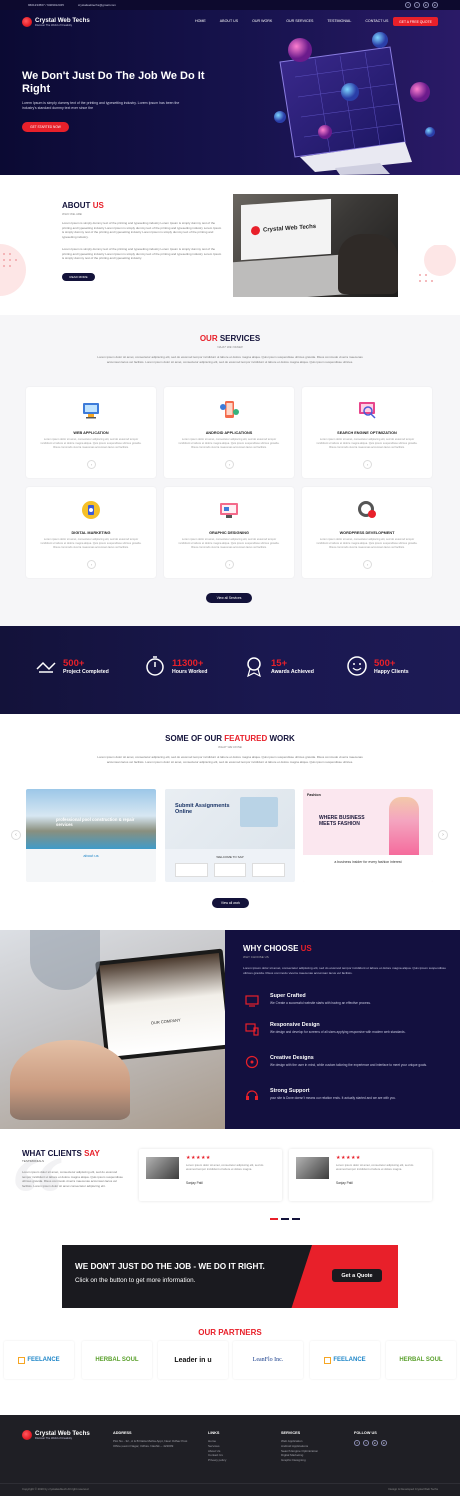 Image resolution: width=460 pixels, height=1496 pixels. Describe the element at coordinates (46, 667) in the screenshot. I see `handshake-icon` at that location.